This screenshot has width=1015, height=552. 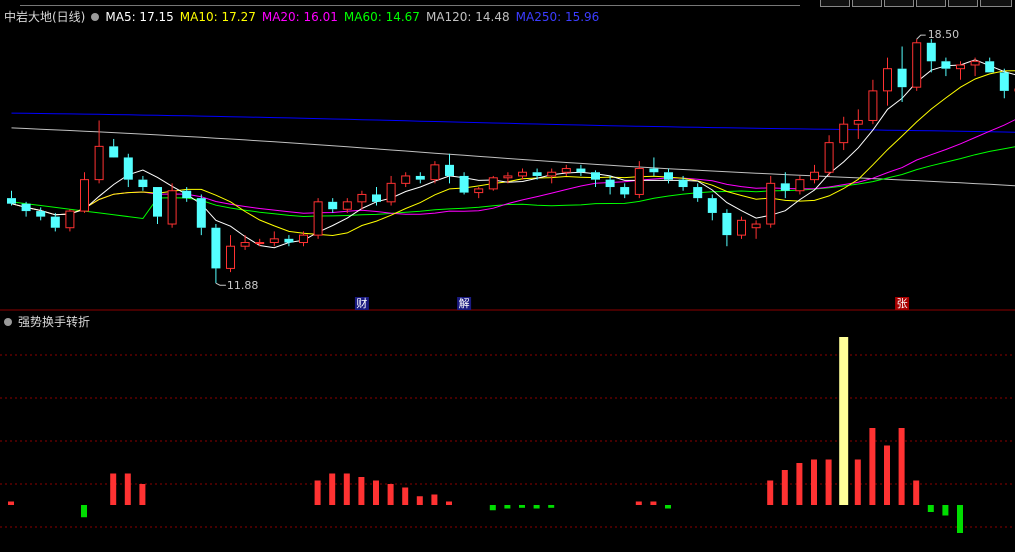 What do you see at coordinates (47, 321) in the screenshot?
I see `sub-legend: 强势换手转折` at bounding box center [47, 321].